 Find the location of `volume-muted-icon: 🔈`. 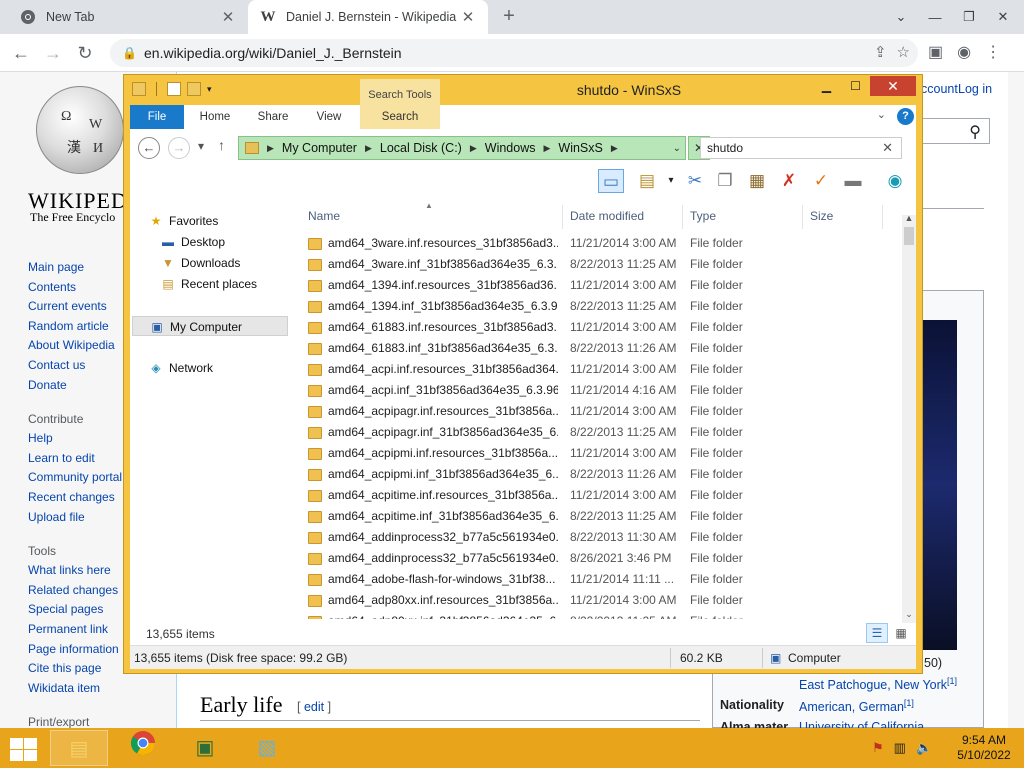

volume-muted-icon: 🔈 is located at coordinates (924, 748).